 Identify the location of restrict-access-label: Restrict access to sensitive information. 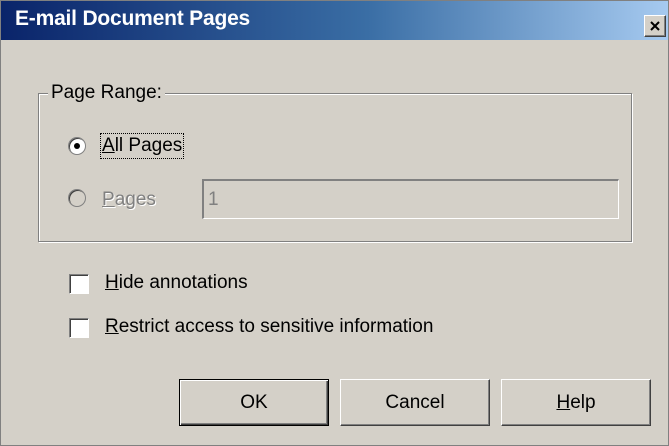
(269, 327).